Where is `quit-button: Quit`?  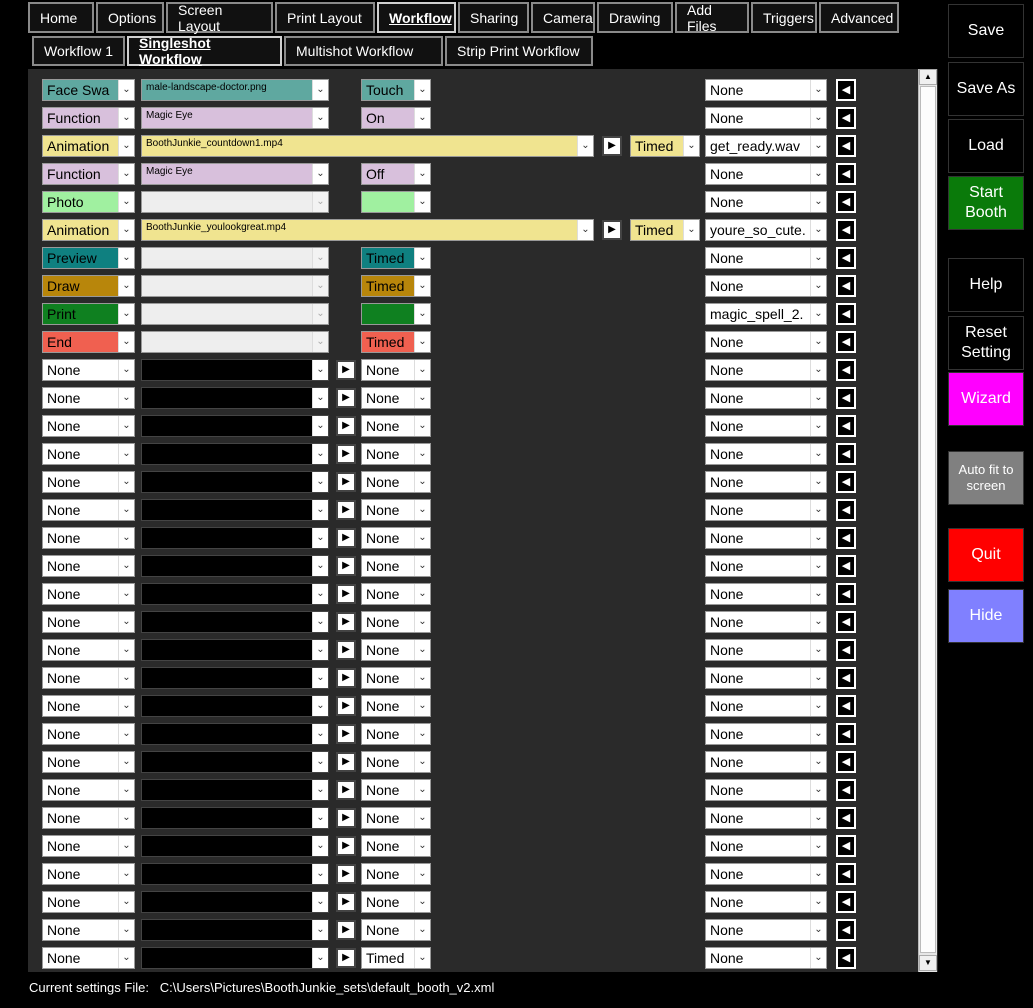 quit-button: Quit is located at coordinates (986, 555).